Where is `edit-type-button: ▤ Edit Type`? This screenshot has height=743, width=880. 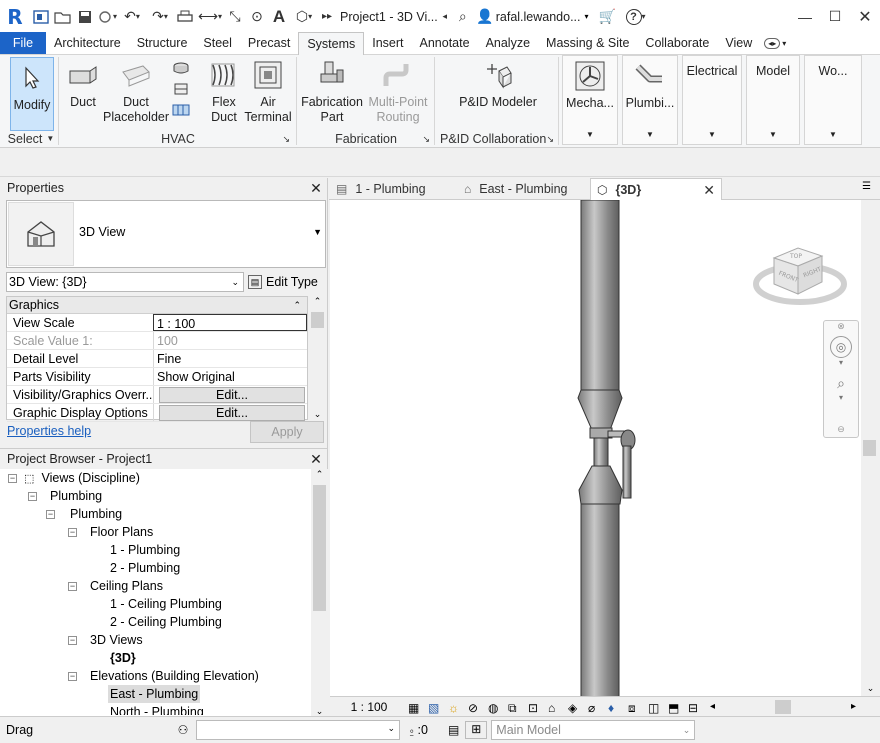 edit-type-button: ▤ Edit Type is located at coordinates (283, 282).